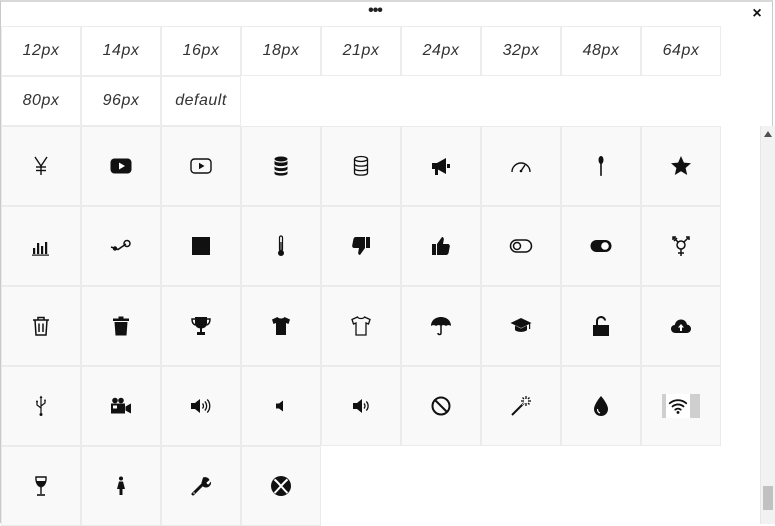  Describe the element at coordinates (41, 406) in the screenshot. I see `usb-icon` at that location.